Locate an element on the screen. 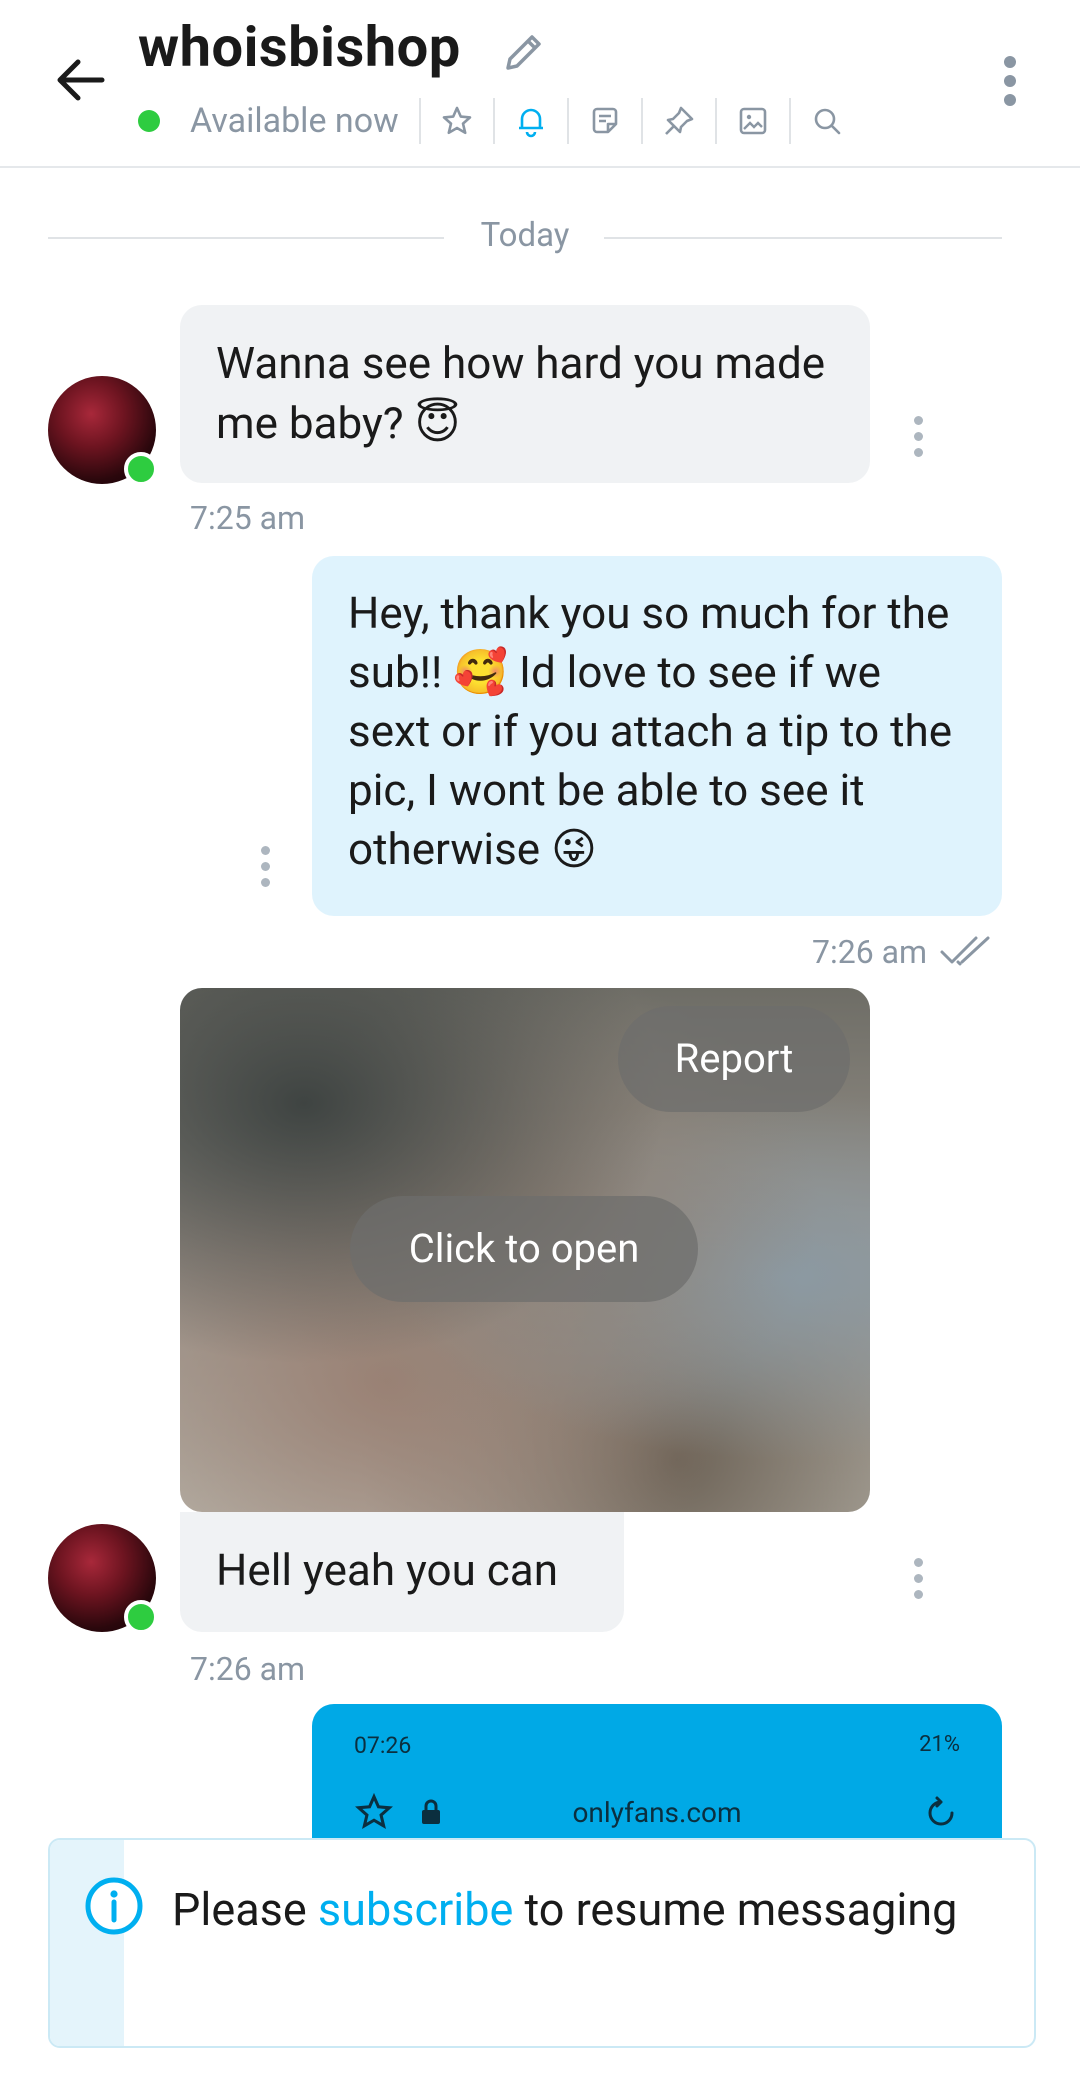  message-text: Hell yeah you can is located at coordinates (387, 1570).